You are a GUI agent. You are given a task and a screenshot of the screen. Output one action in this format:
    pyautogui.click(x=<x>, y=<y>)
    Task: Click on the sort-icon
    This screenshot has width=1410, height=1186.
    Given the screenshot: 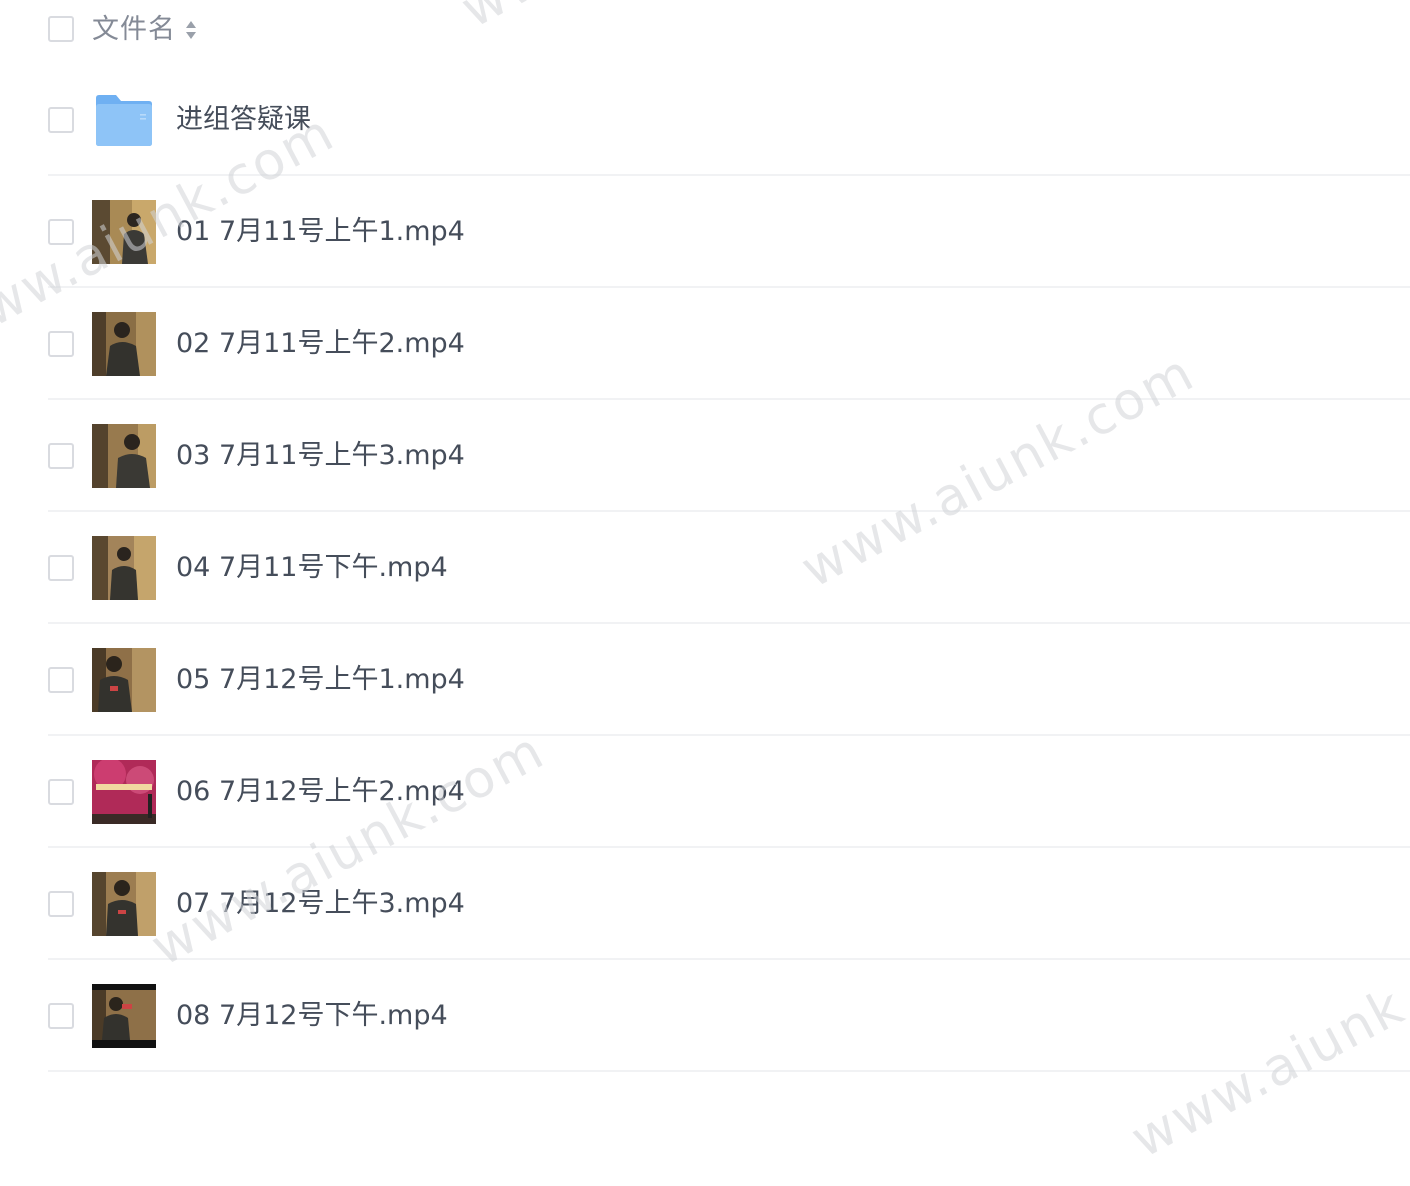 What is the action you would take?
    pyautogui.click(x=191, y=30)
    